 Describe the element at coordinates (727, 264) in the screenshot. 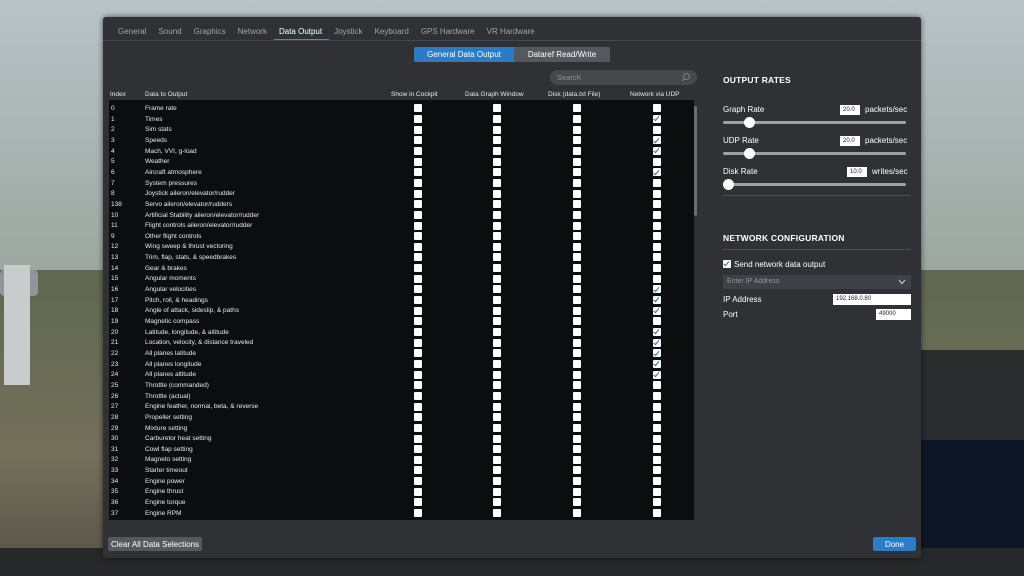

I see `send-network-checkbox` at that location.